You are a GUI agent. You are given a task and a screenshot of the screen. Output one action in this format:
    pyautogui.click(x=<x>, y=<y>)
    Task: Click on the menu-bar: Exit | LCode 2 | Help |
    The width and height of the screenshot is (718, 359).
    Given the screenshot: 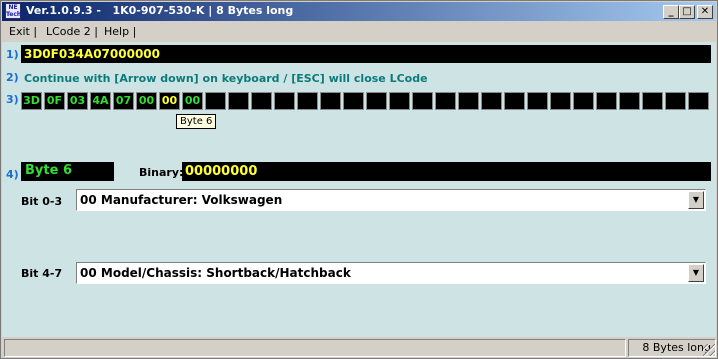 What is the action you would take?
    pyautogui.click(x=359, y=32)
    